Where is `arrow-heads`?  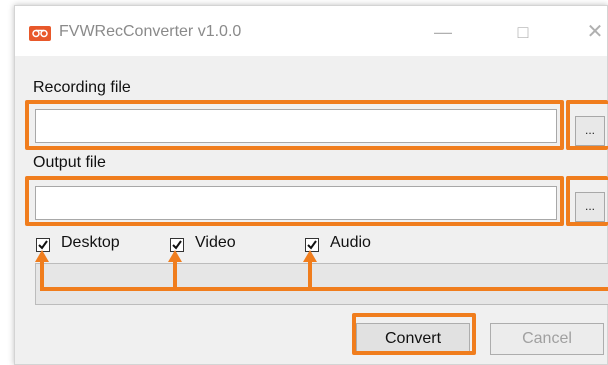 arrow-heads is located at coordinates (176, 256).